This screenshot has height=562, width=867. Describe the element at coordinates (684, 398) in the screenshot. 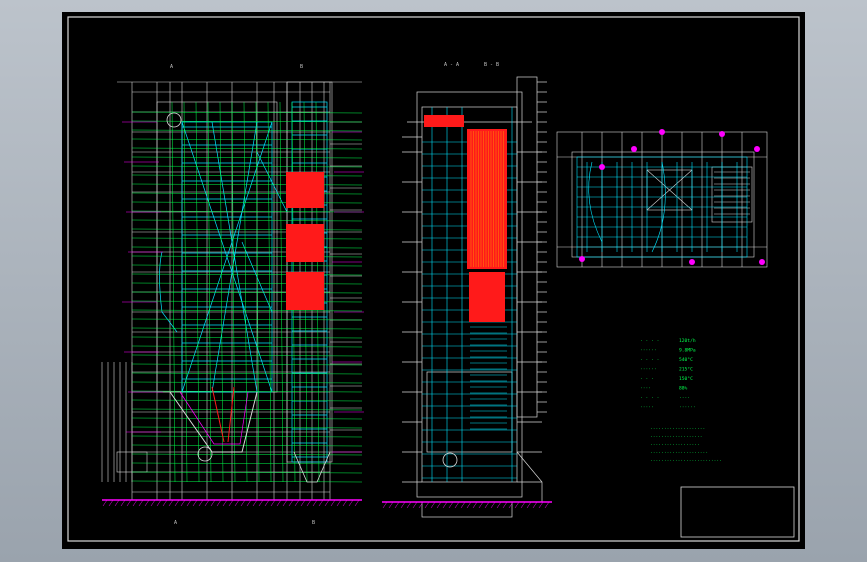

I see `spec-row-value: ····` at that location.